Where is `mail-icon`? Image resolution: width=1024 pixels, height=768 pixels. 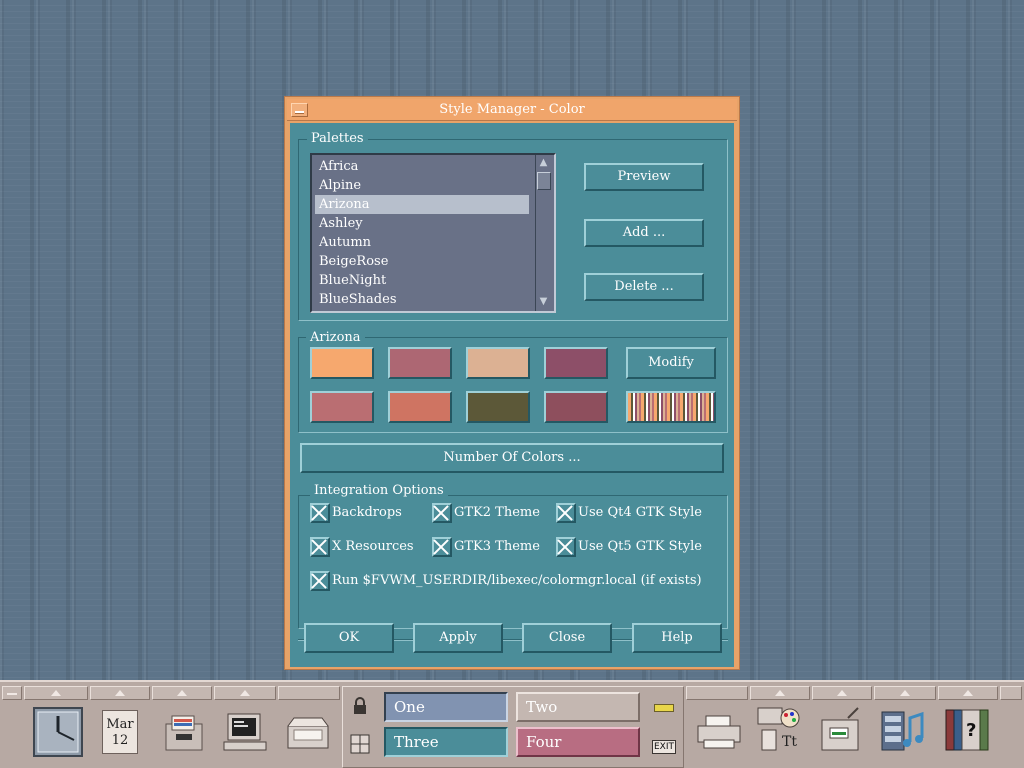 mail-icon is located at coordinates (308, 733).